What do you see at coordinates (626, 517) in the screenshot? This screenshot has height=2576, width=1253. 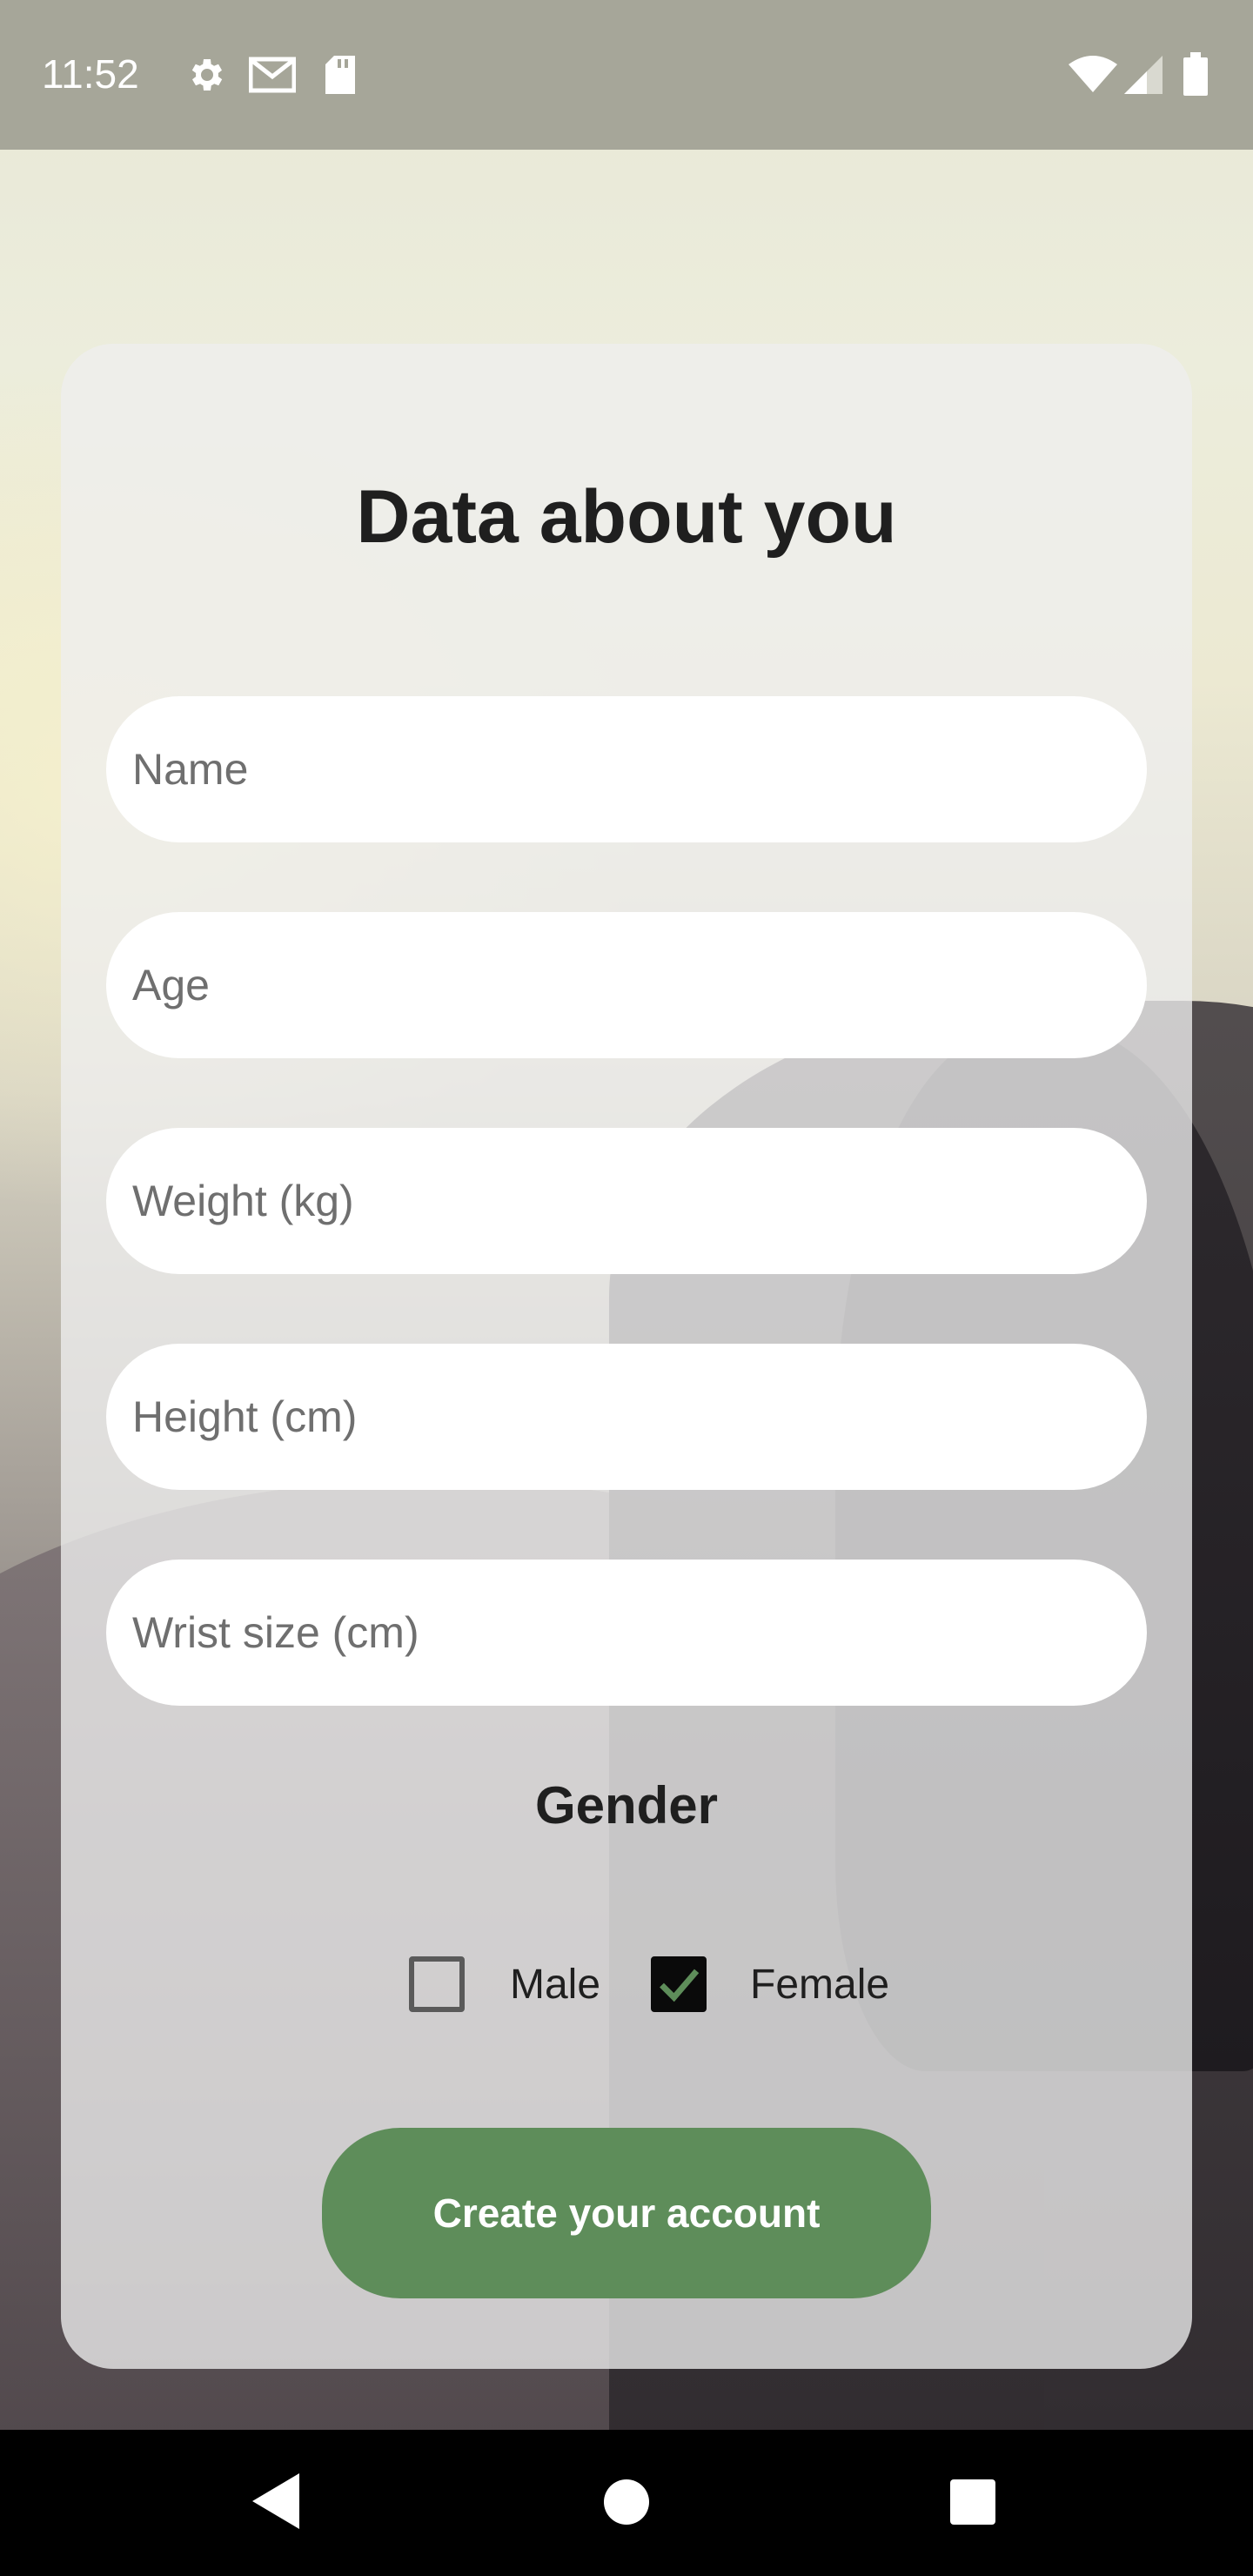 I see `page-title: Data about you` at bounding box center [626, 517].